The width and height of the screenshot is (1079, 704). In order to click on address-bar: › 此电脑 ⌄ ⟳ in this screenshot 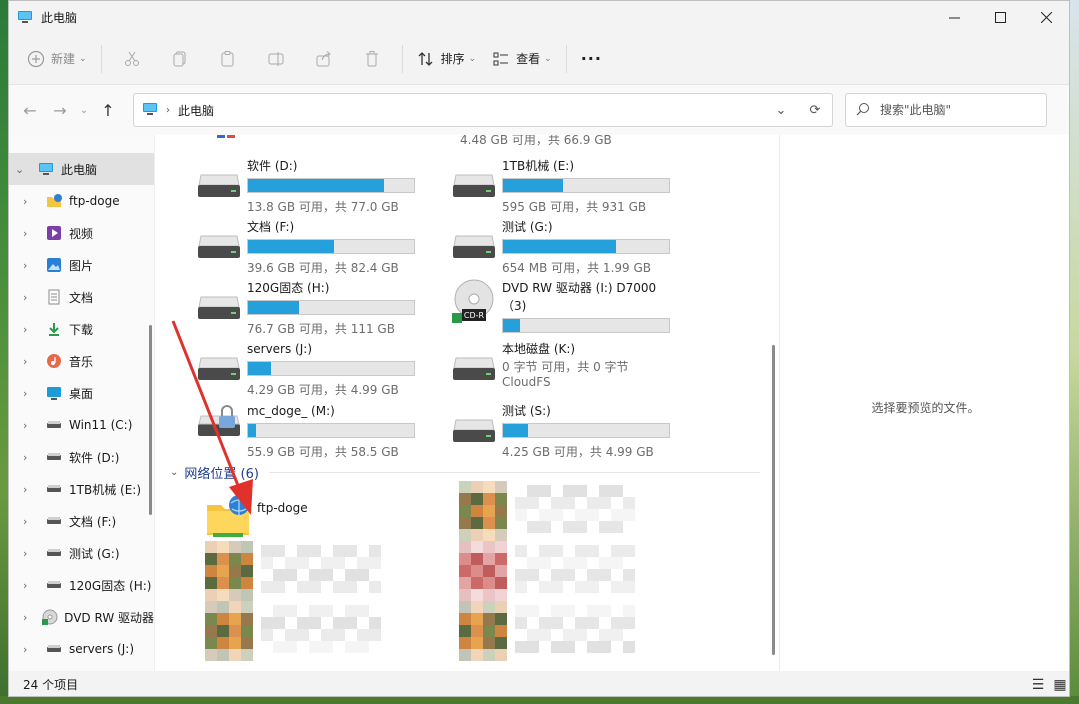, I will do `click(483, 110)`.